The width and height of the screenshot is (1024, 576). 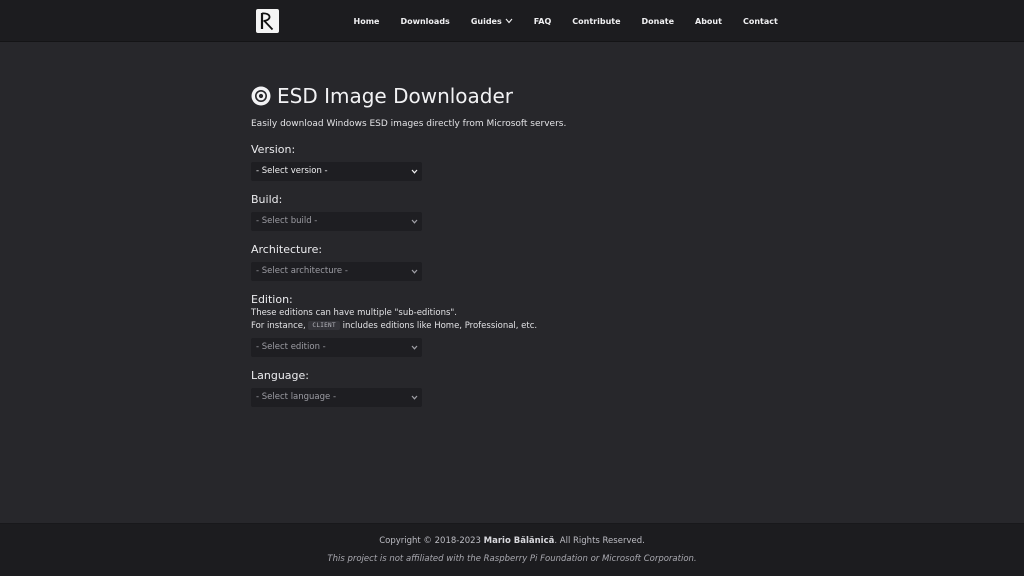 I want to click on edition-label: Edition:, so click(x=272, y=299).